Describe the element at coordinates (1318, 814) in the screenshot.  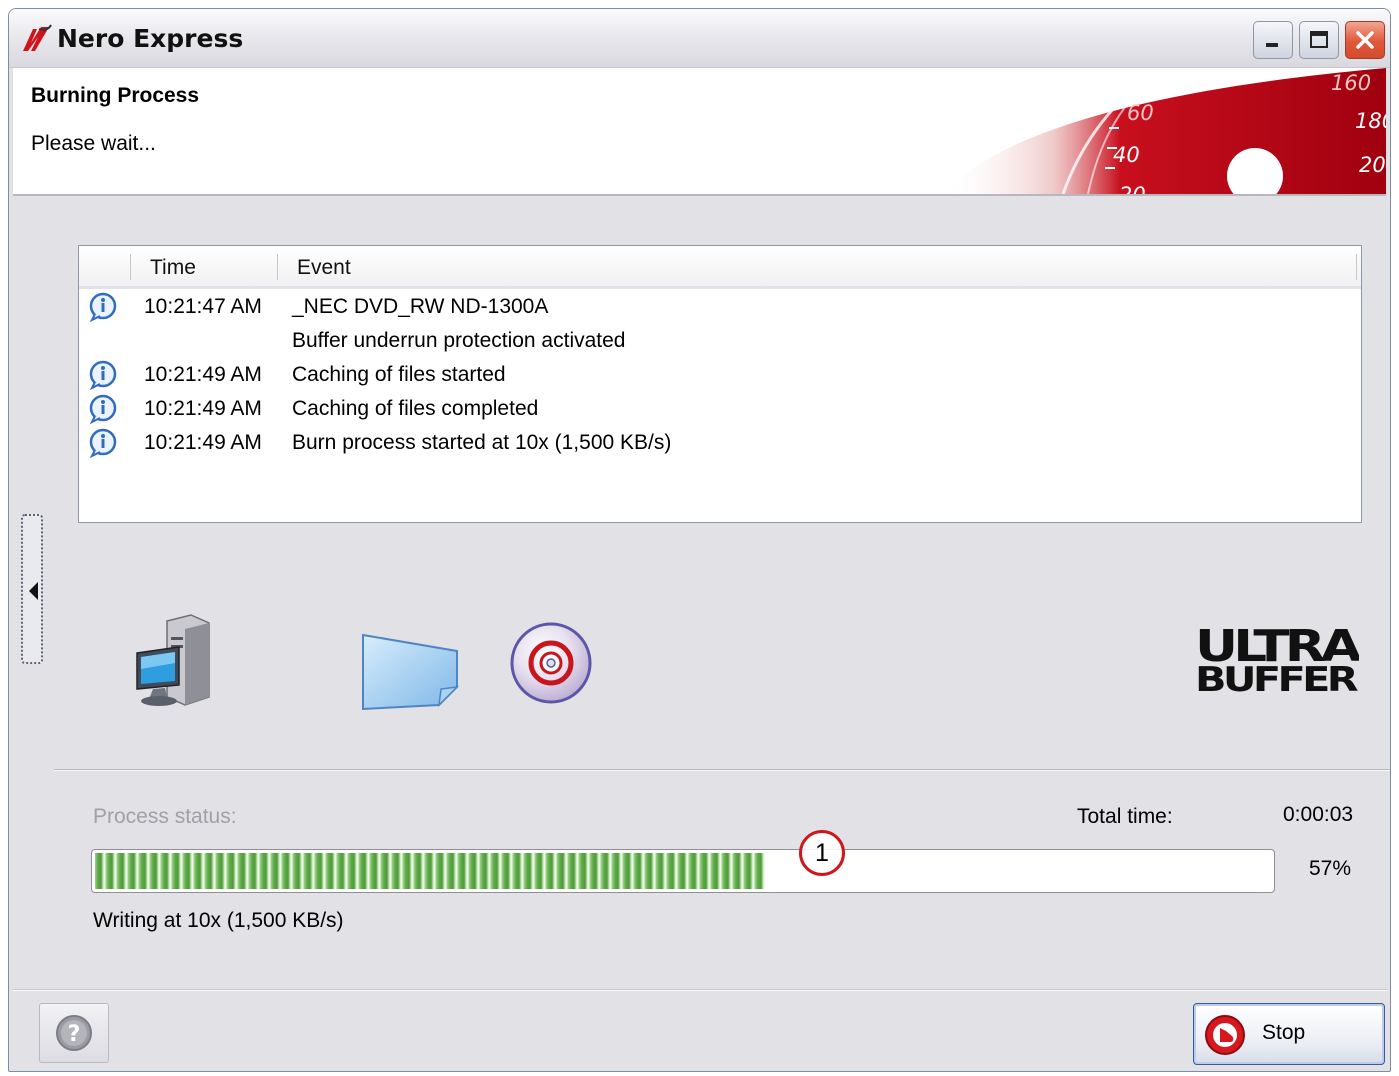
I see `total-time-value: 0:00:03` at that location.